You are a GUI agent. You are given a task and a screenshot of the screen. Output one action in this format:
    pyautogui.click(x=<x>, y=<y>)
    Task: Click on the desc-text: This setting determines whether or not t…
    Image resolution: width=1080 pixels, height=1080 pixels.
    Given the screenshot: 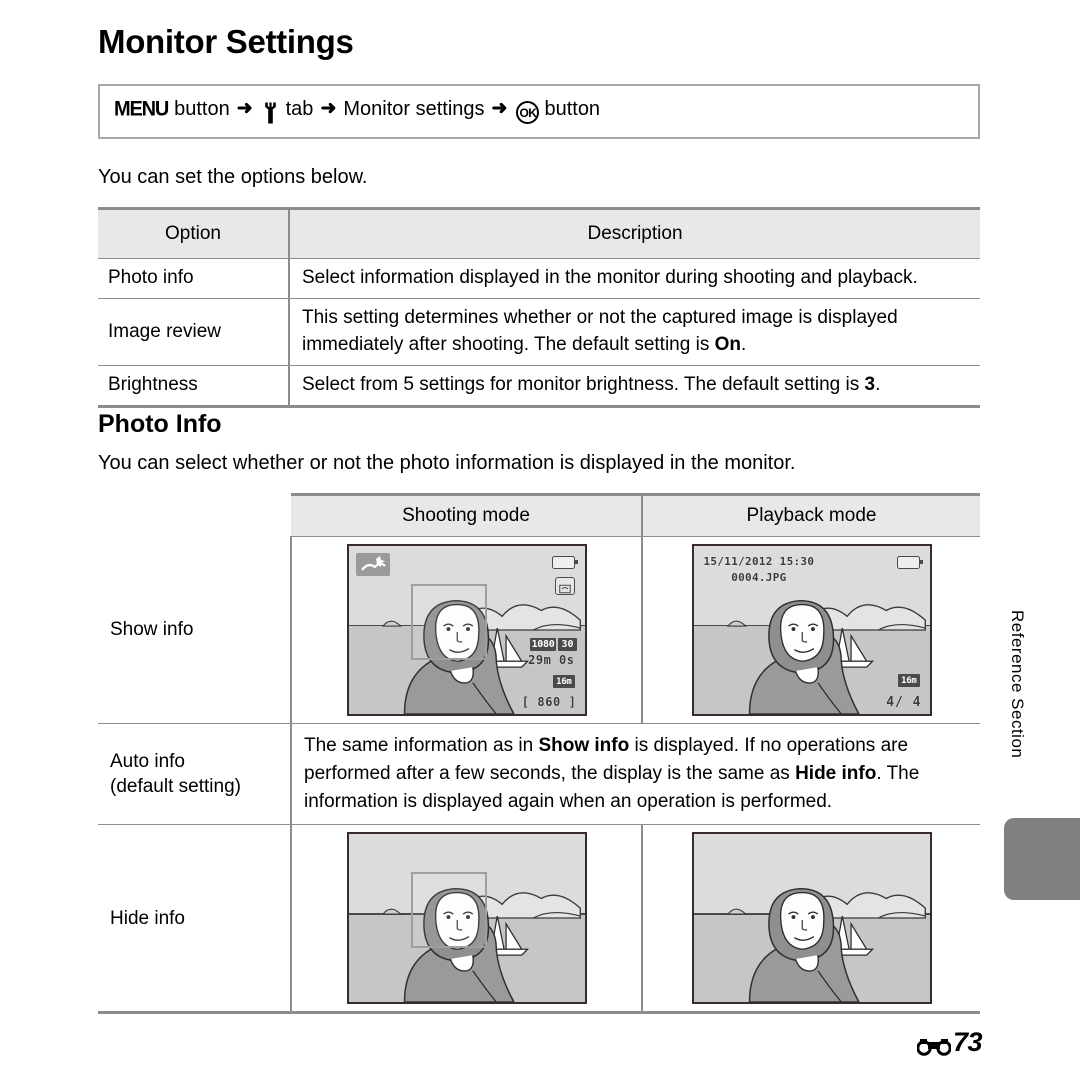 What is the action you would take?
    pyautogui.click(x=600, y=330)
    